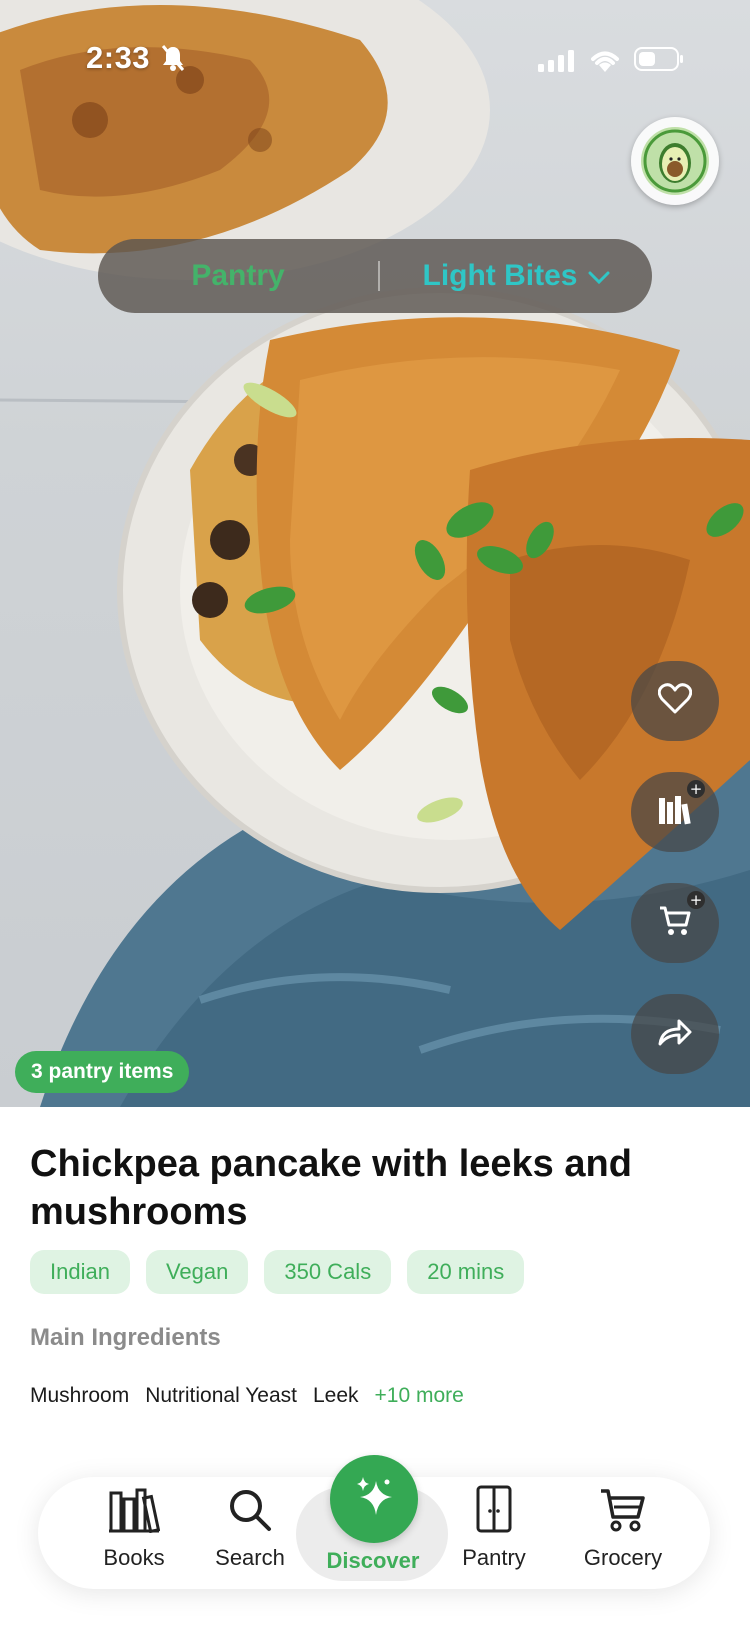 This screenshot has height=1631, width=750. I want to click on add-to-grocery-button: +, so click(675, 923).